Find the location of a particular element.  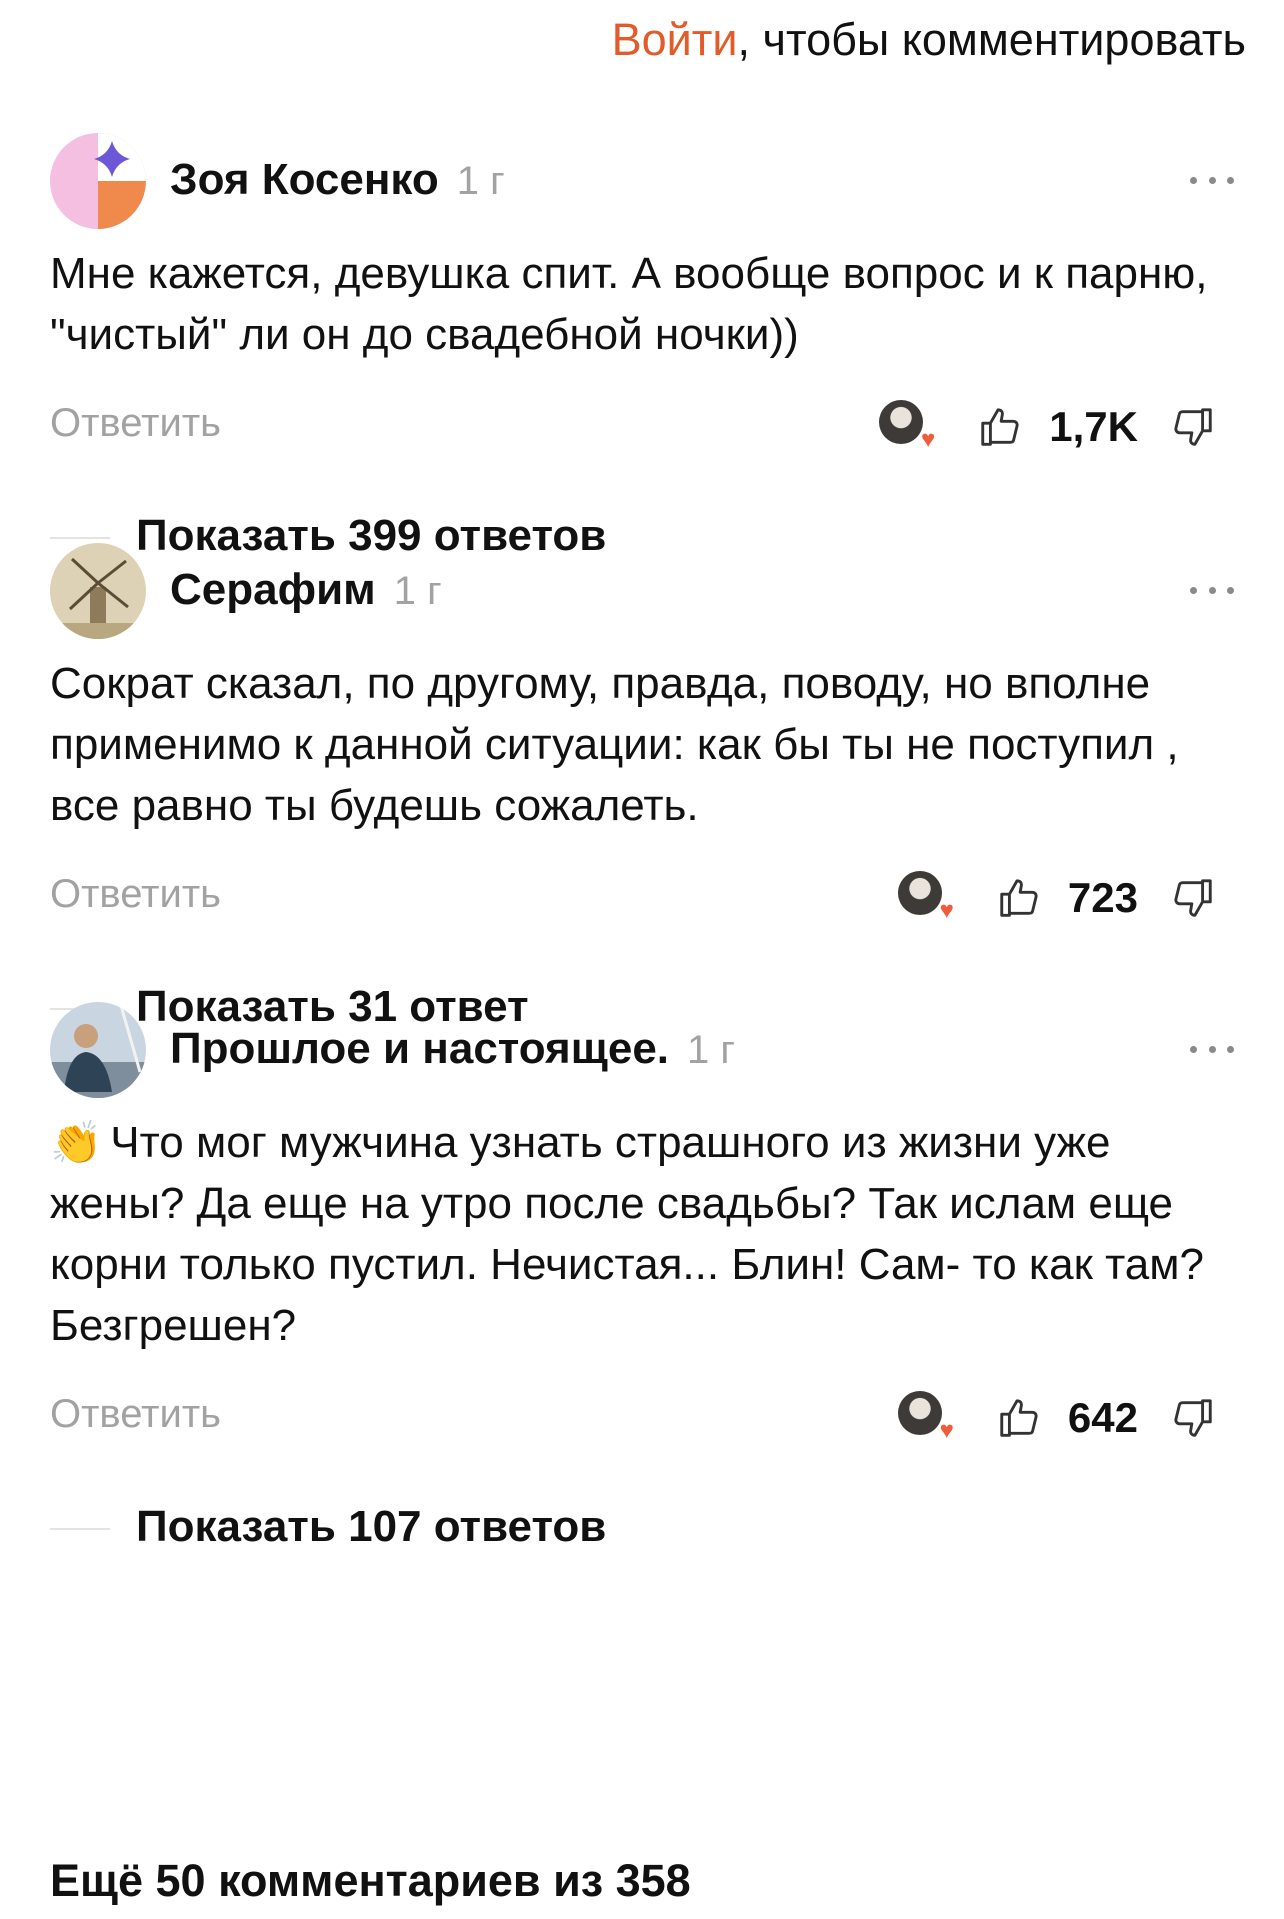

login-prompt-text: , чтобы комментировать is located at coordinates (991, 39).